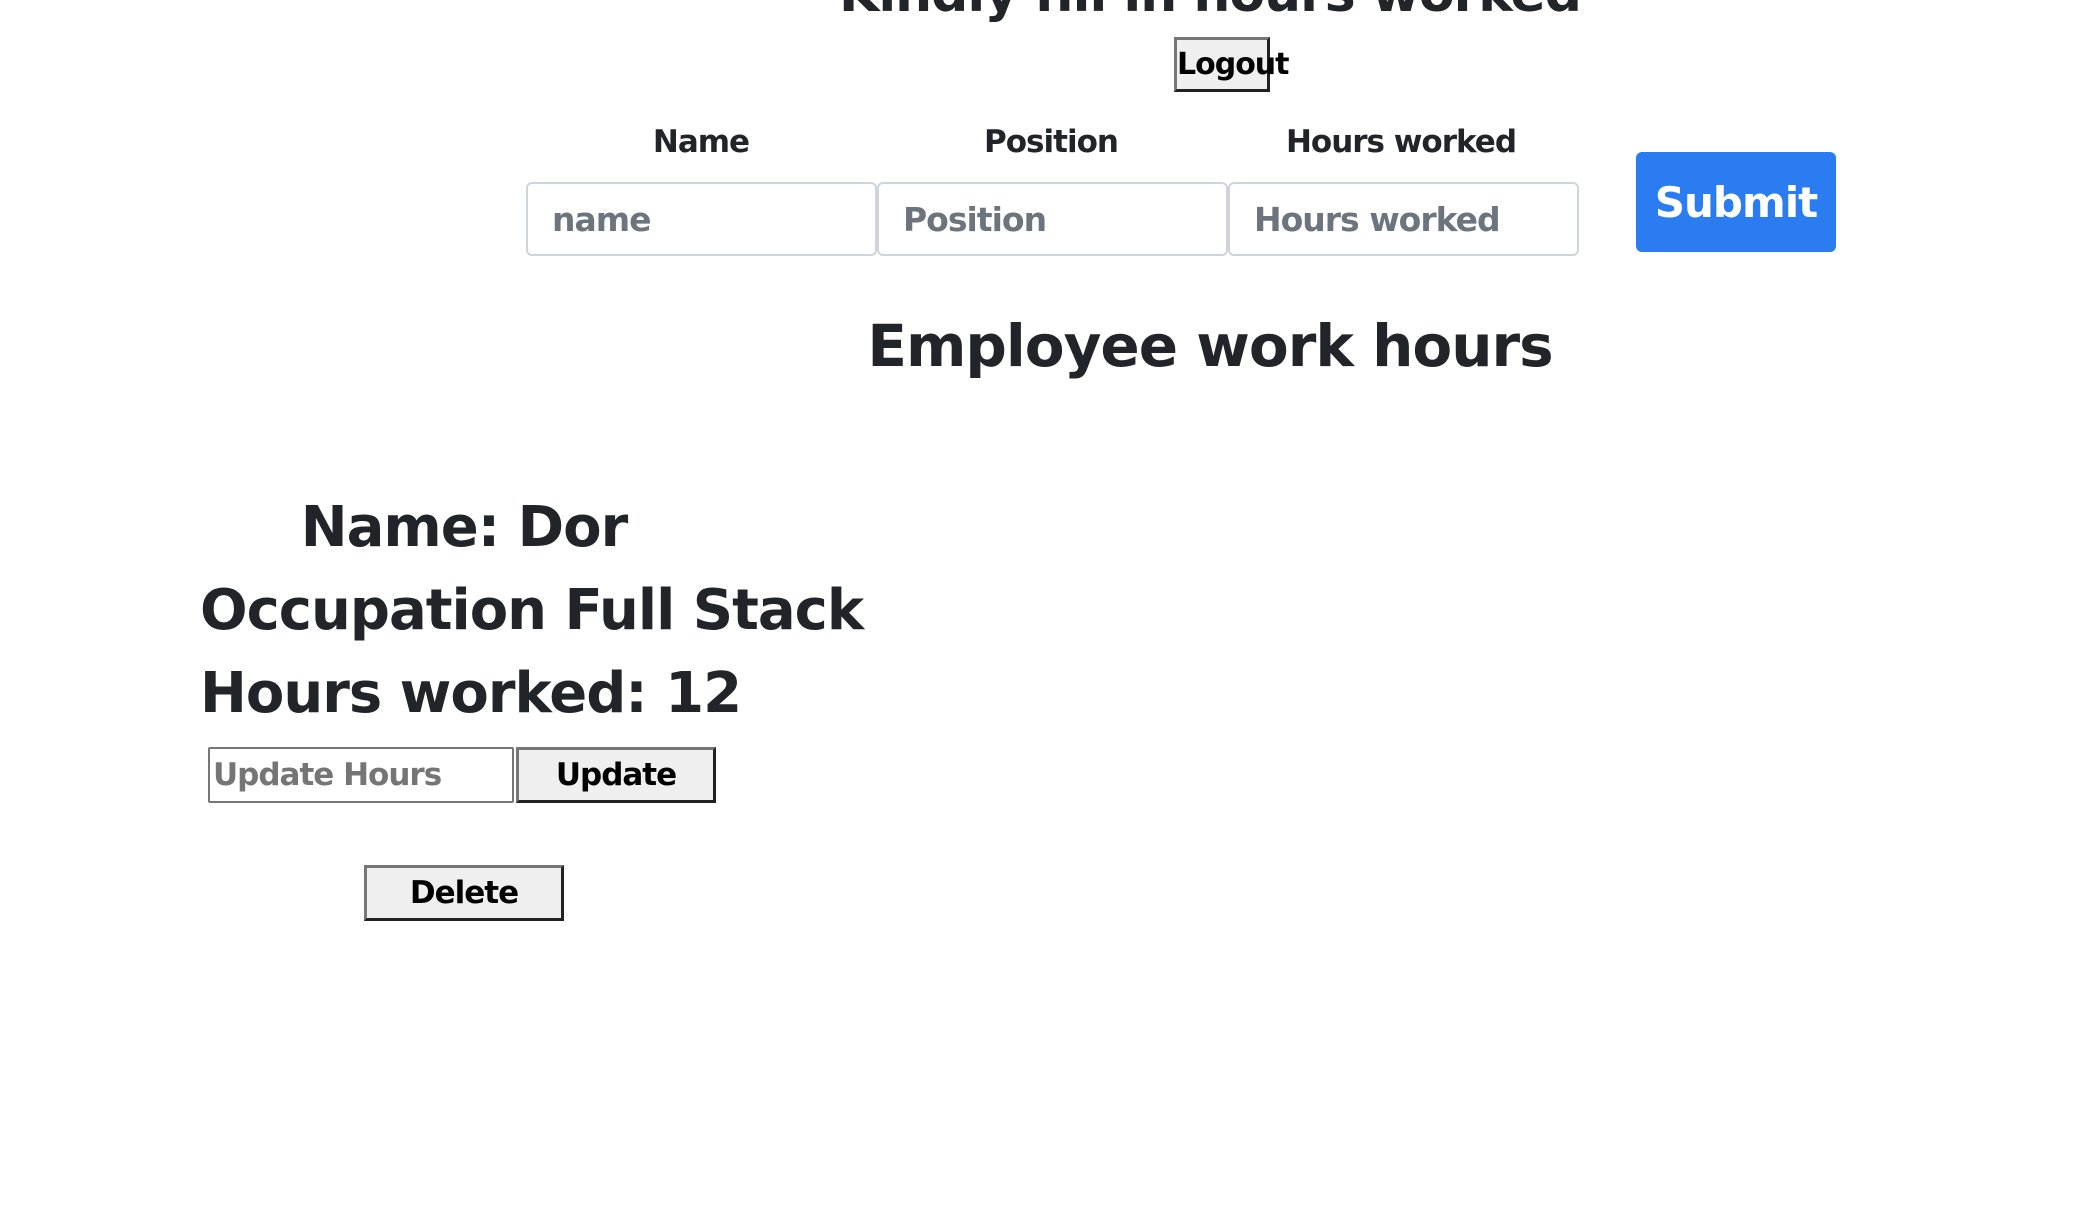 The image size is (2092, 1218). I want to click on employee-hours: Hours worked: 12, so click(471, 693).